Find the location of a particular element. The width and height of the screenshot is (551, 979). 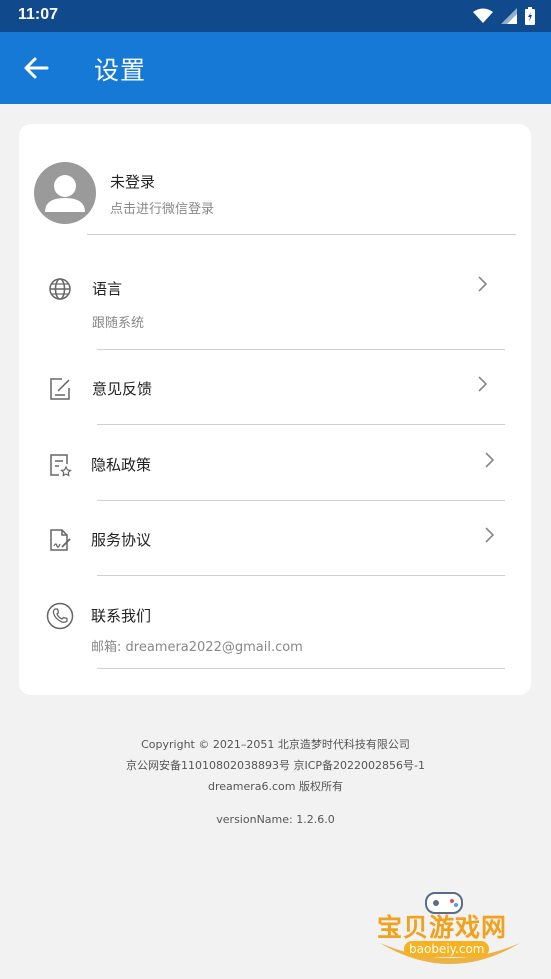

battery-icon is located at coordinates (530, 16).